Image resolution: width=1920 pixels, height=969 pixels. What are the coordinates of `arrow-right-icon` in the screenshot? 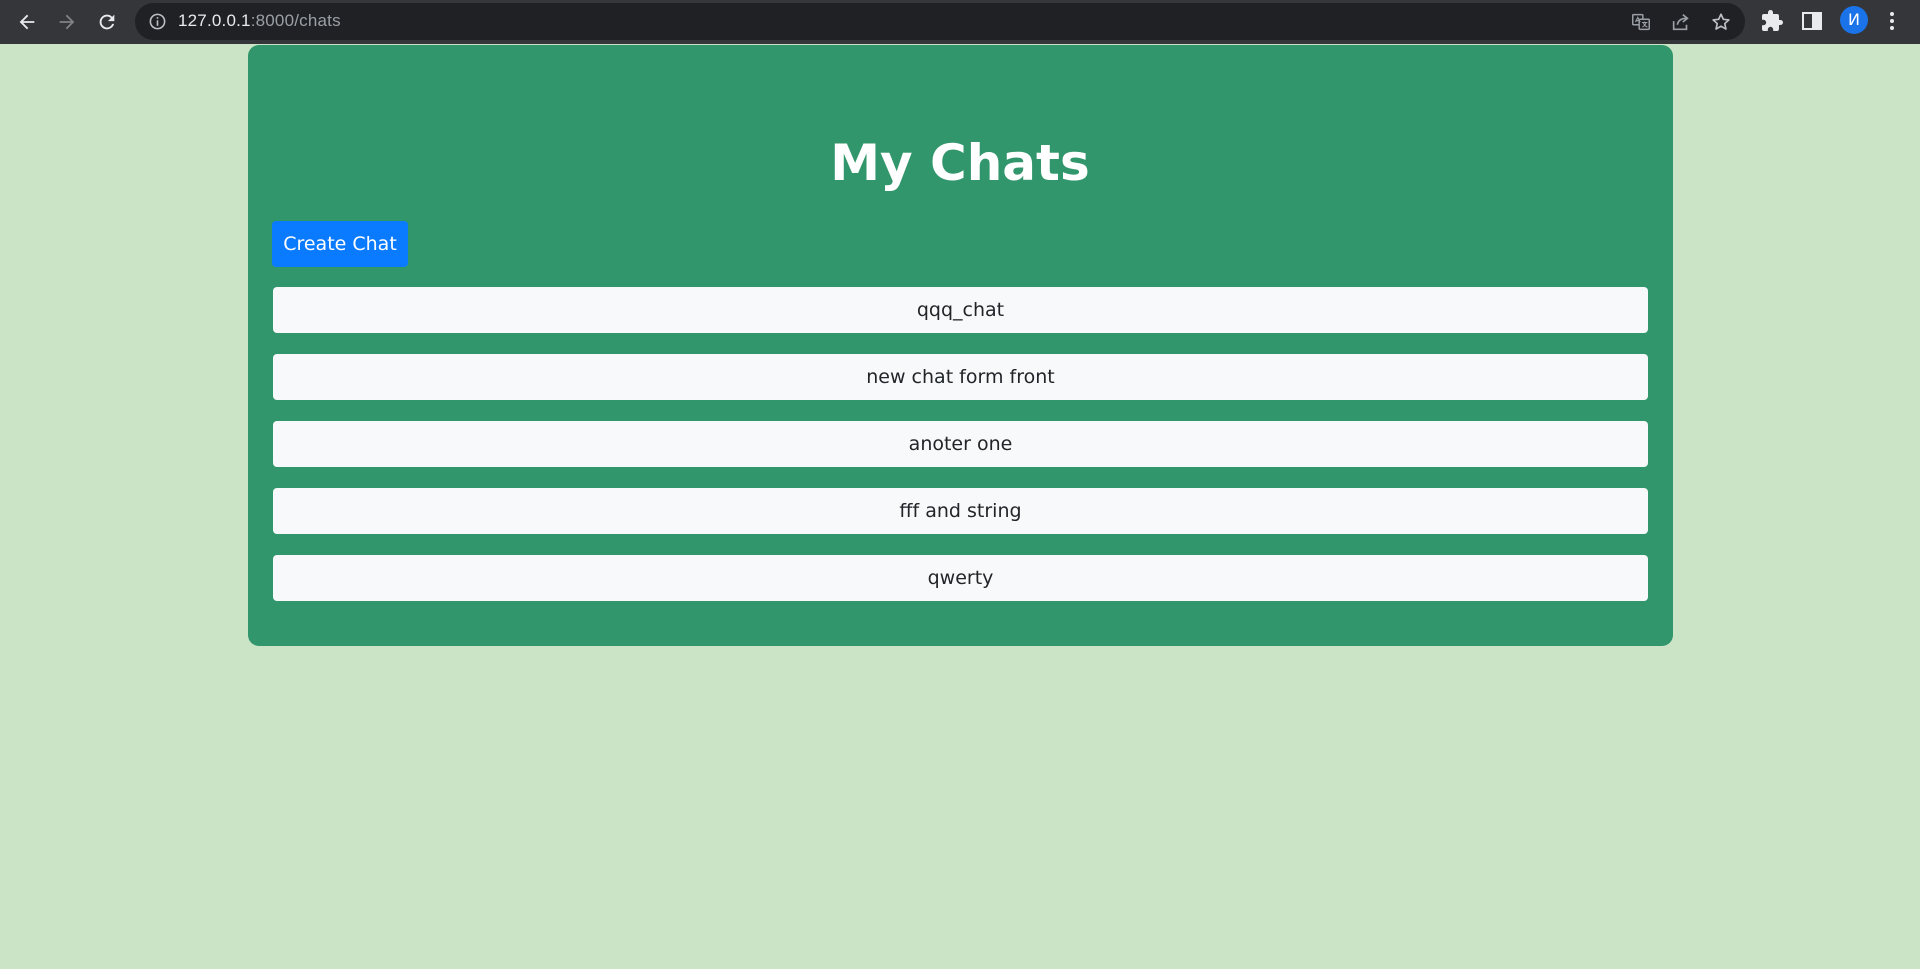 It's located at (67, 22).